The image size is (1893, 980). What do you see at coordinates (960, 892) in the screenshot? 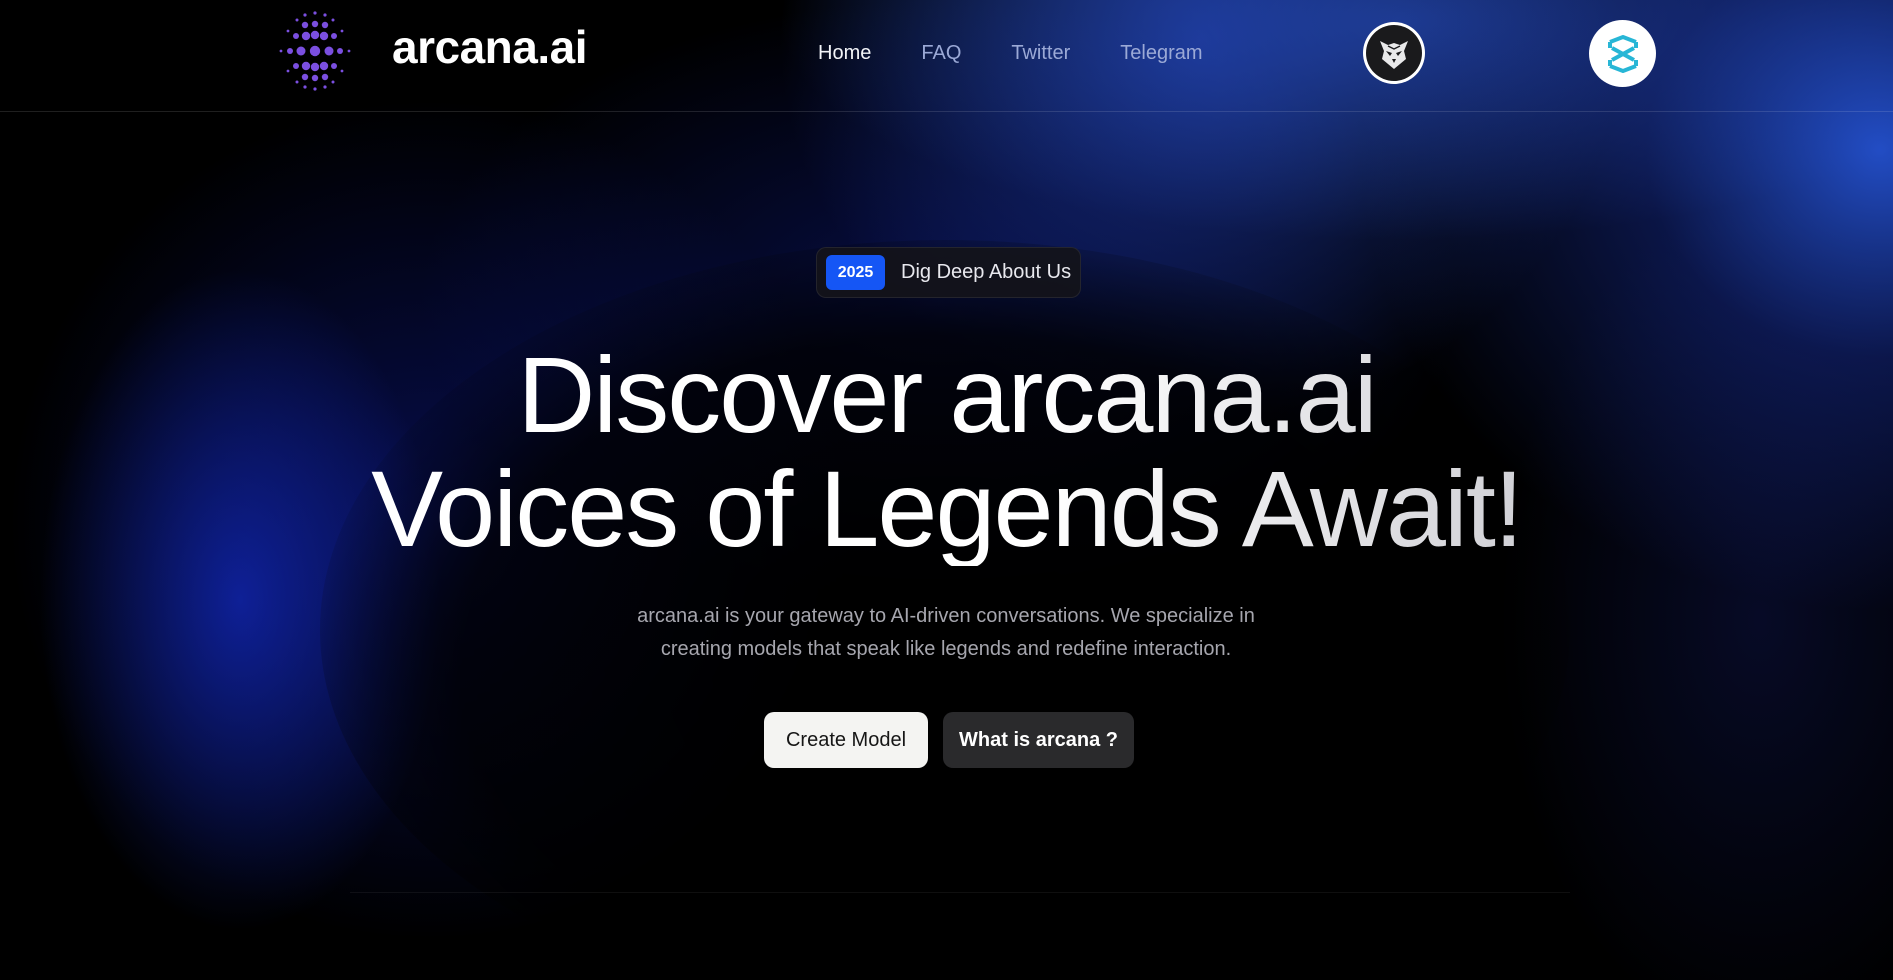
I see `section-divider` at bounding box center [960, 892].